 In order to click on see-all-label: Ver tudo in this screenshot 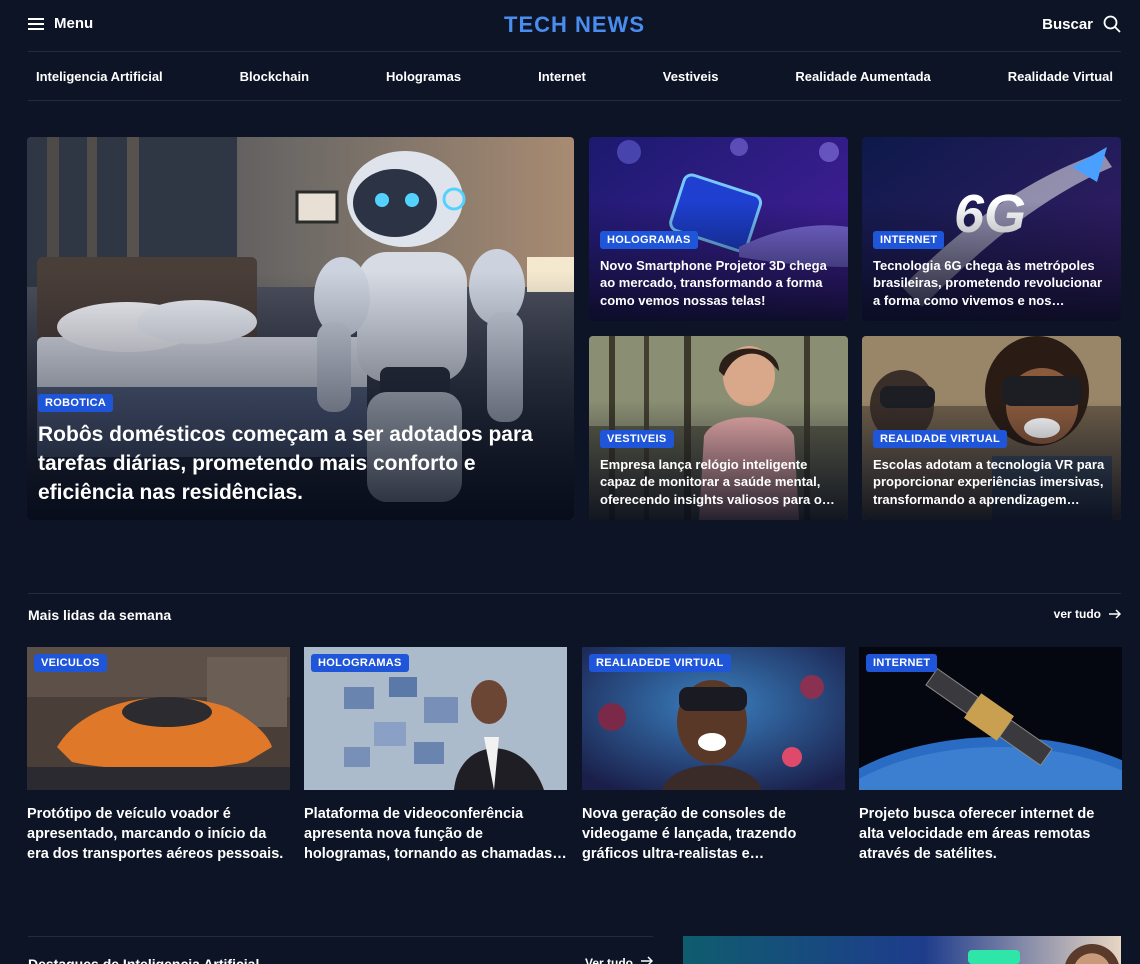, I will do `click(608, 960)`.